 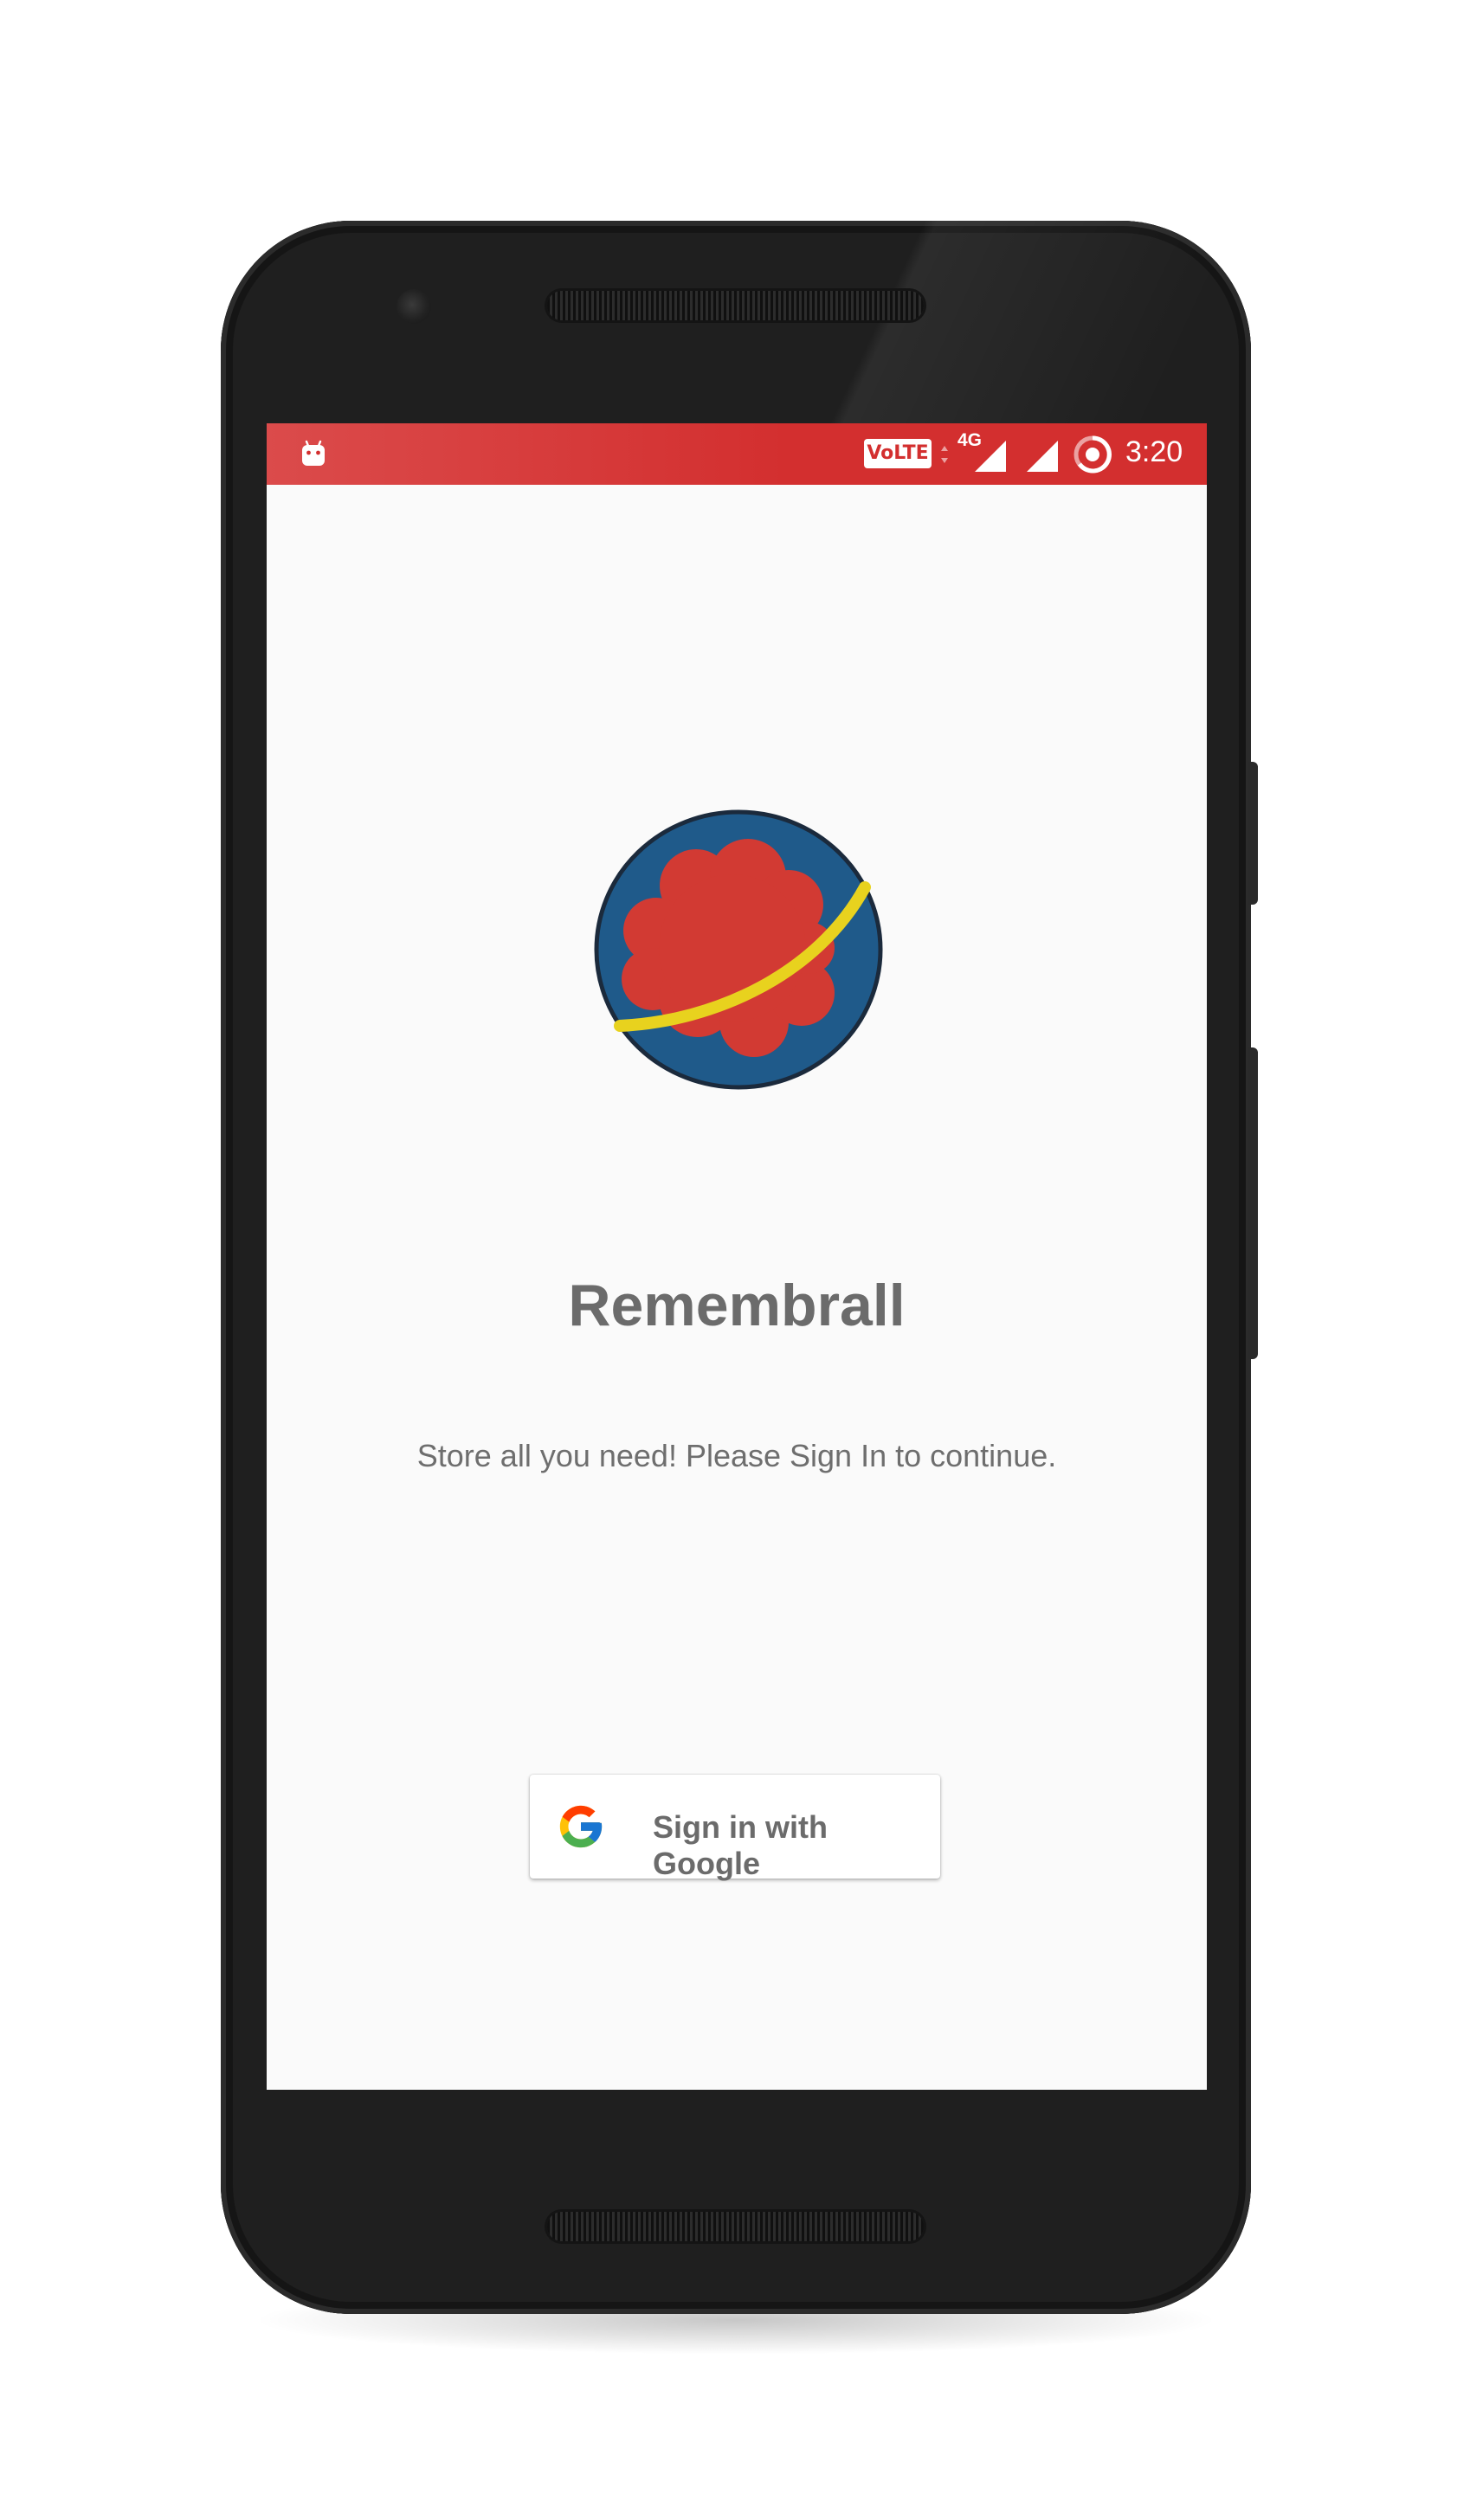 I want to click on google-sign-in-button: Sign in with Google, so click(x=735, y=1828).